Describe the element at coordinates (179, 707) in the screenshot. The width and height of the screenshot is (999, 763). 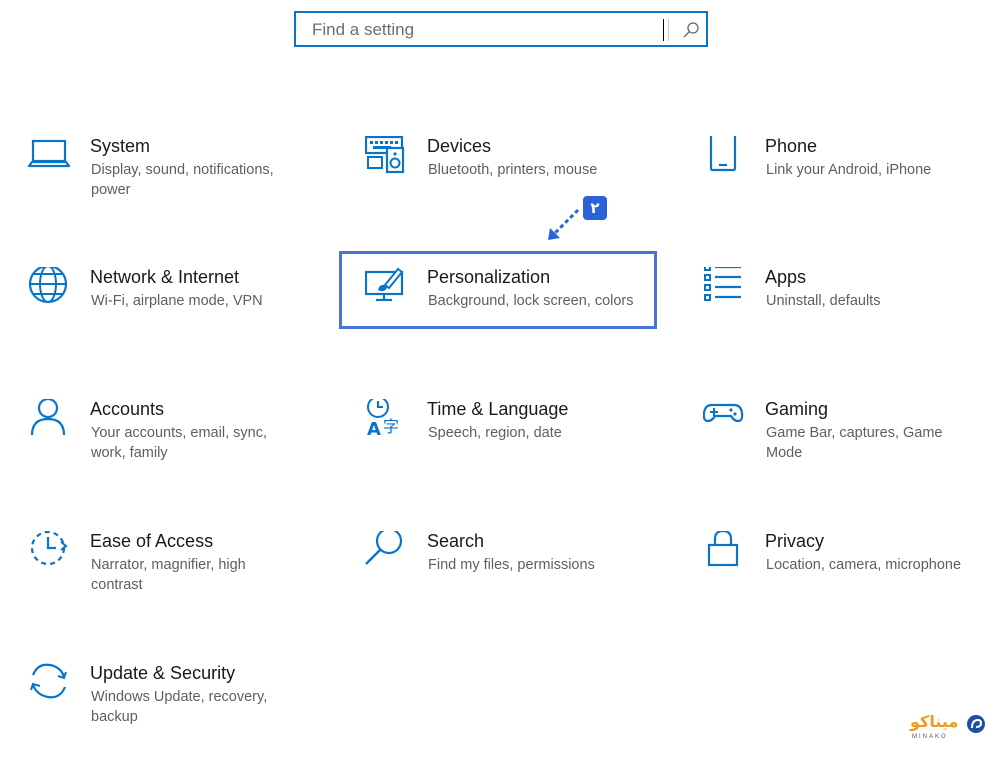
I see `tile-description: Windows Update, recovery, backup` at that location.